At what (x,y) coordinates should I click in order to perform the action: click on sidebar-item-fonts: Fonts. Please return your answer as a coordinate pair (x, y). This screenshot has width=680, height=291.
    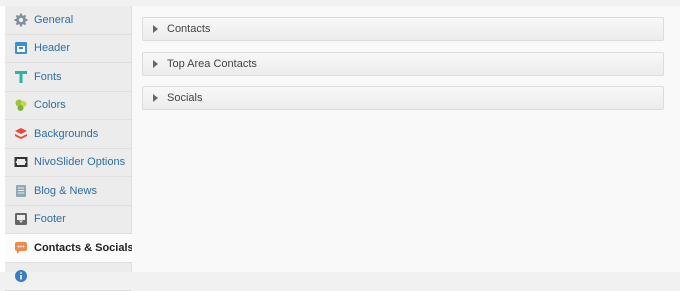
    Looking at the image, I should click on (68, 77).